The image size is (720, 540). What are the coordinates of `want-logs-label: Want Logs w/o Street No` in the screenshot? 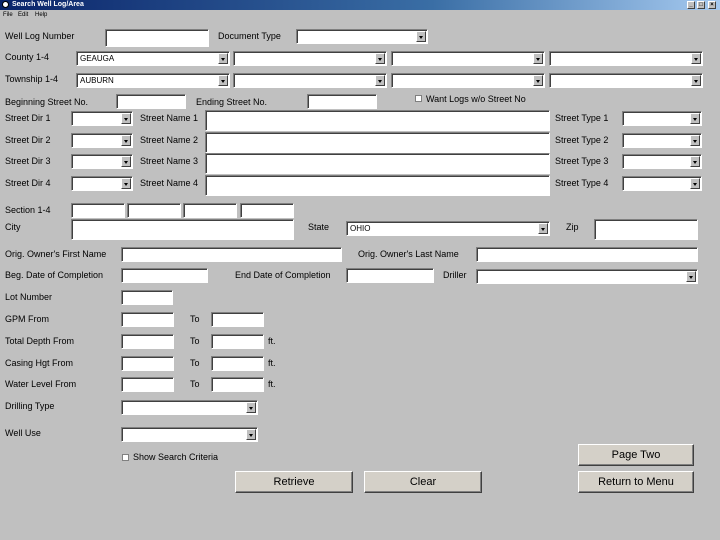 It's located at (476, 99).